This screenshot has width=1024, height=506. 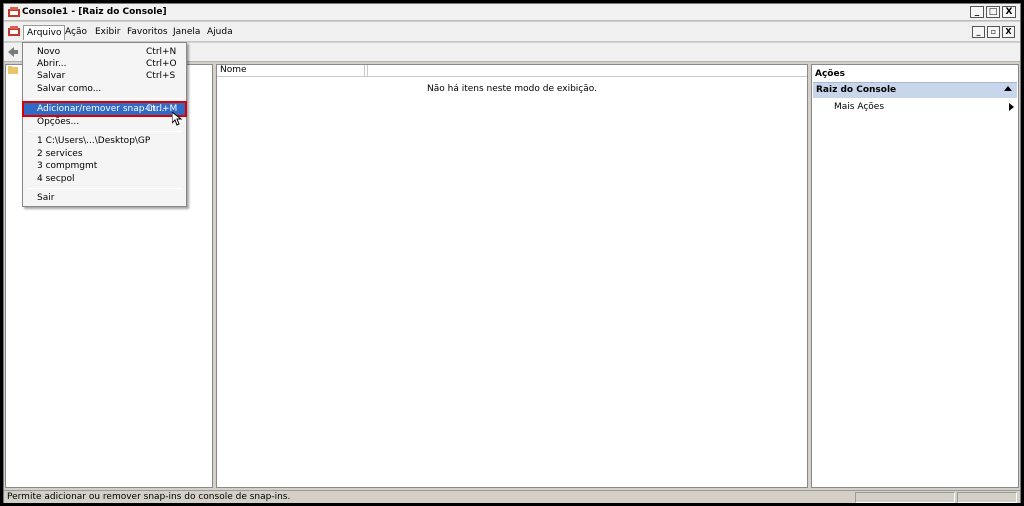 I want to click on window-title: Console1 - [Raiz do Console], so click(x=94, y=12).